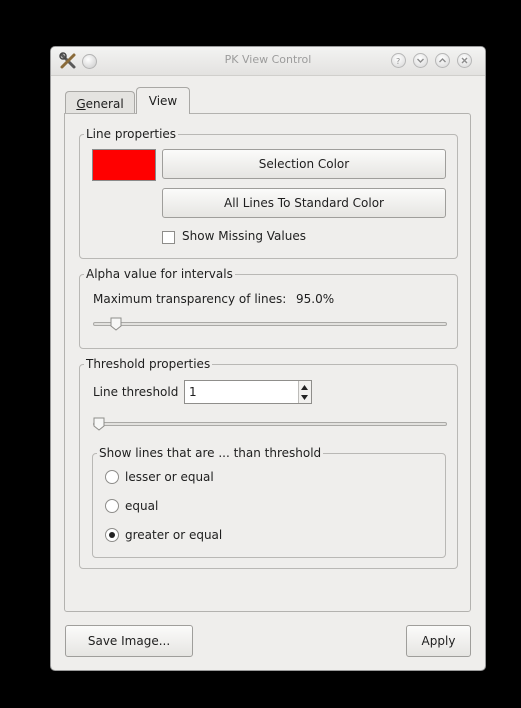 The image size is (521, 708). I want to click on tab-view: View, so click(163, 100).